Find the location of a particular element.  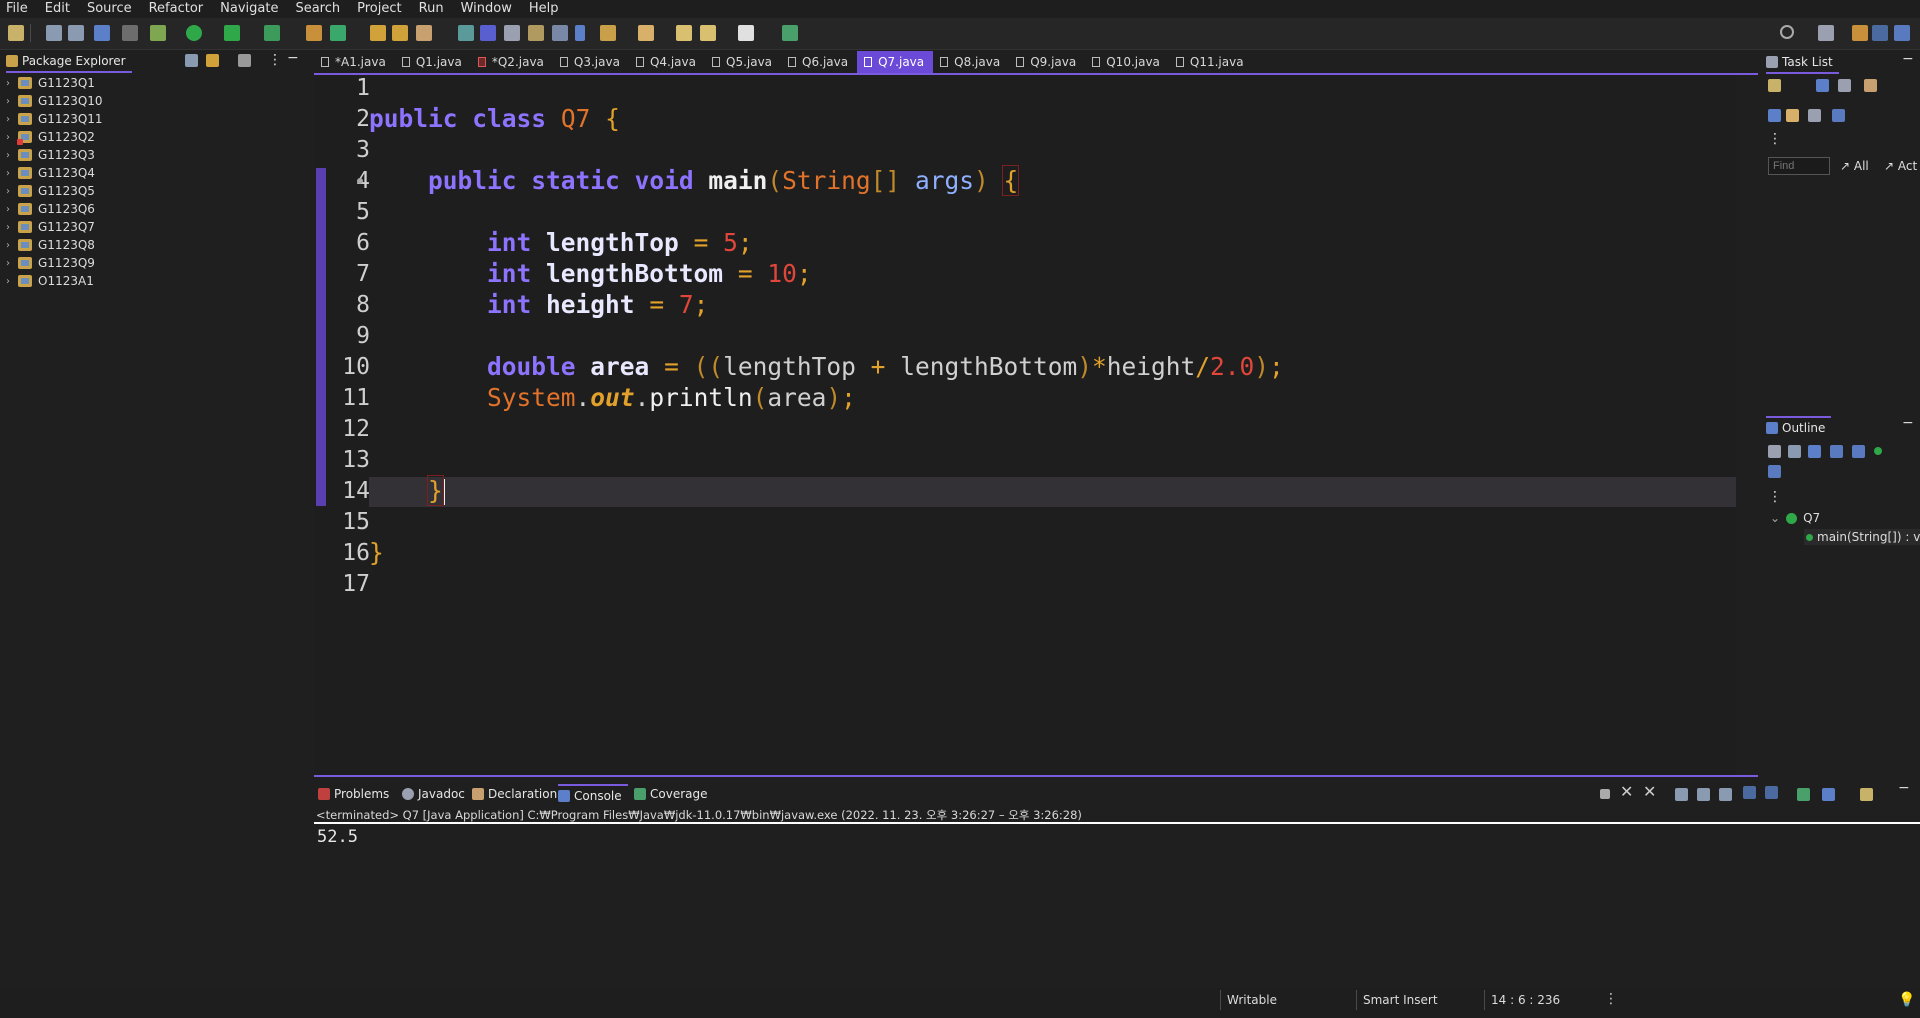

java-ee-perspective-icon is located at coordinates (1860, 33).